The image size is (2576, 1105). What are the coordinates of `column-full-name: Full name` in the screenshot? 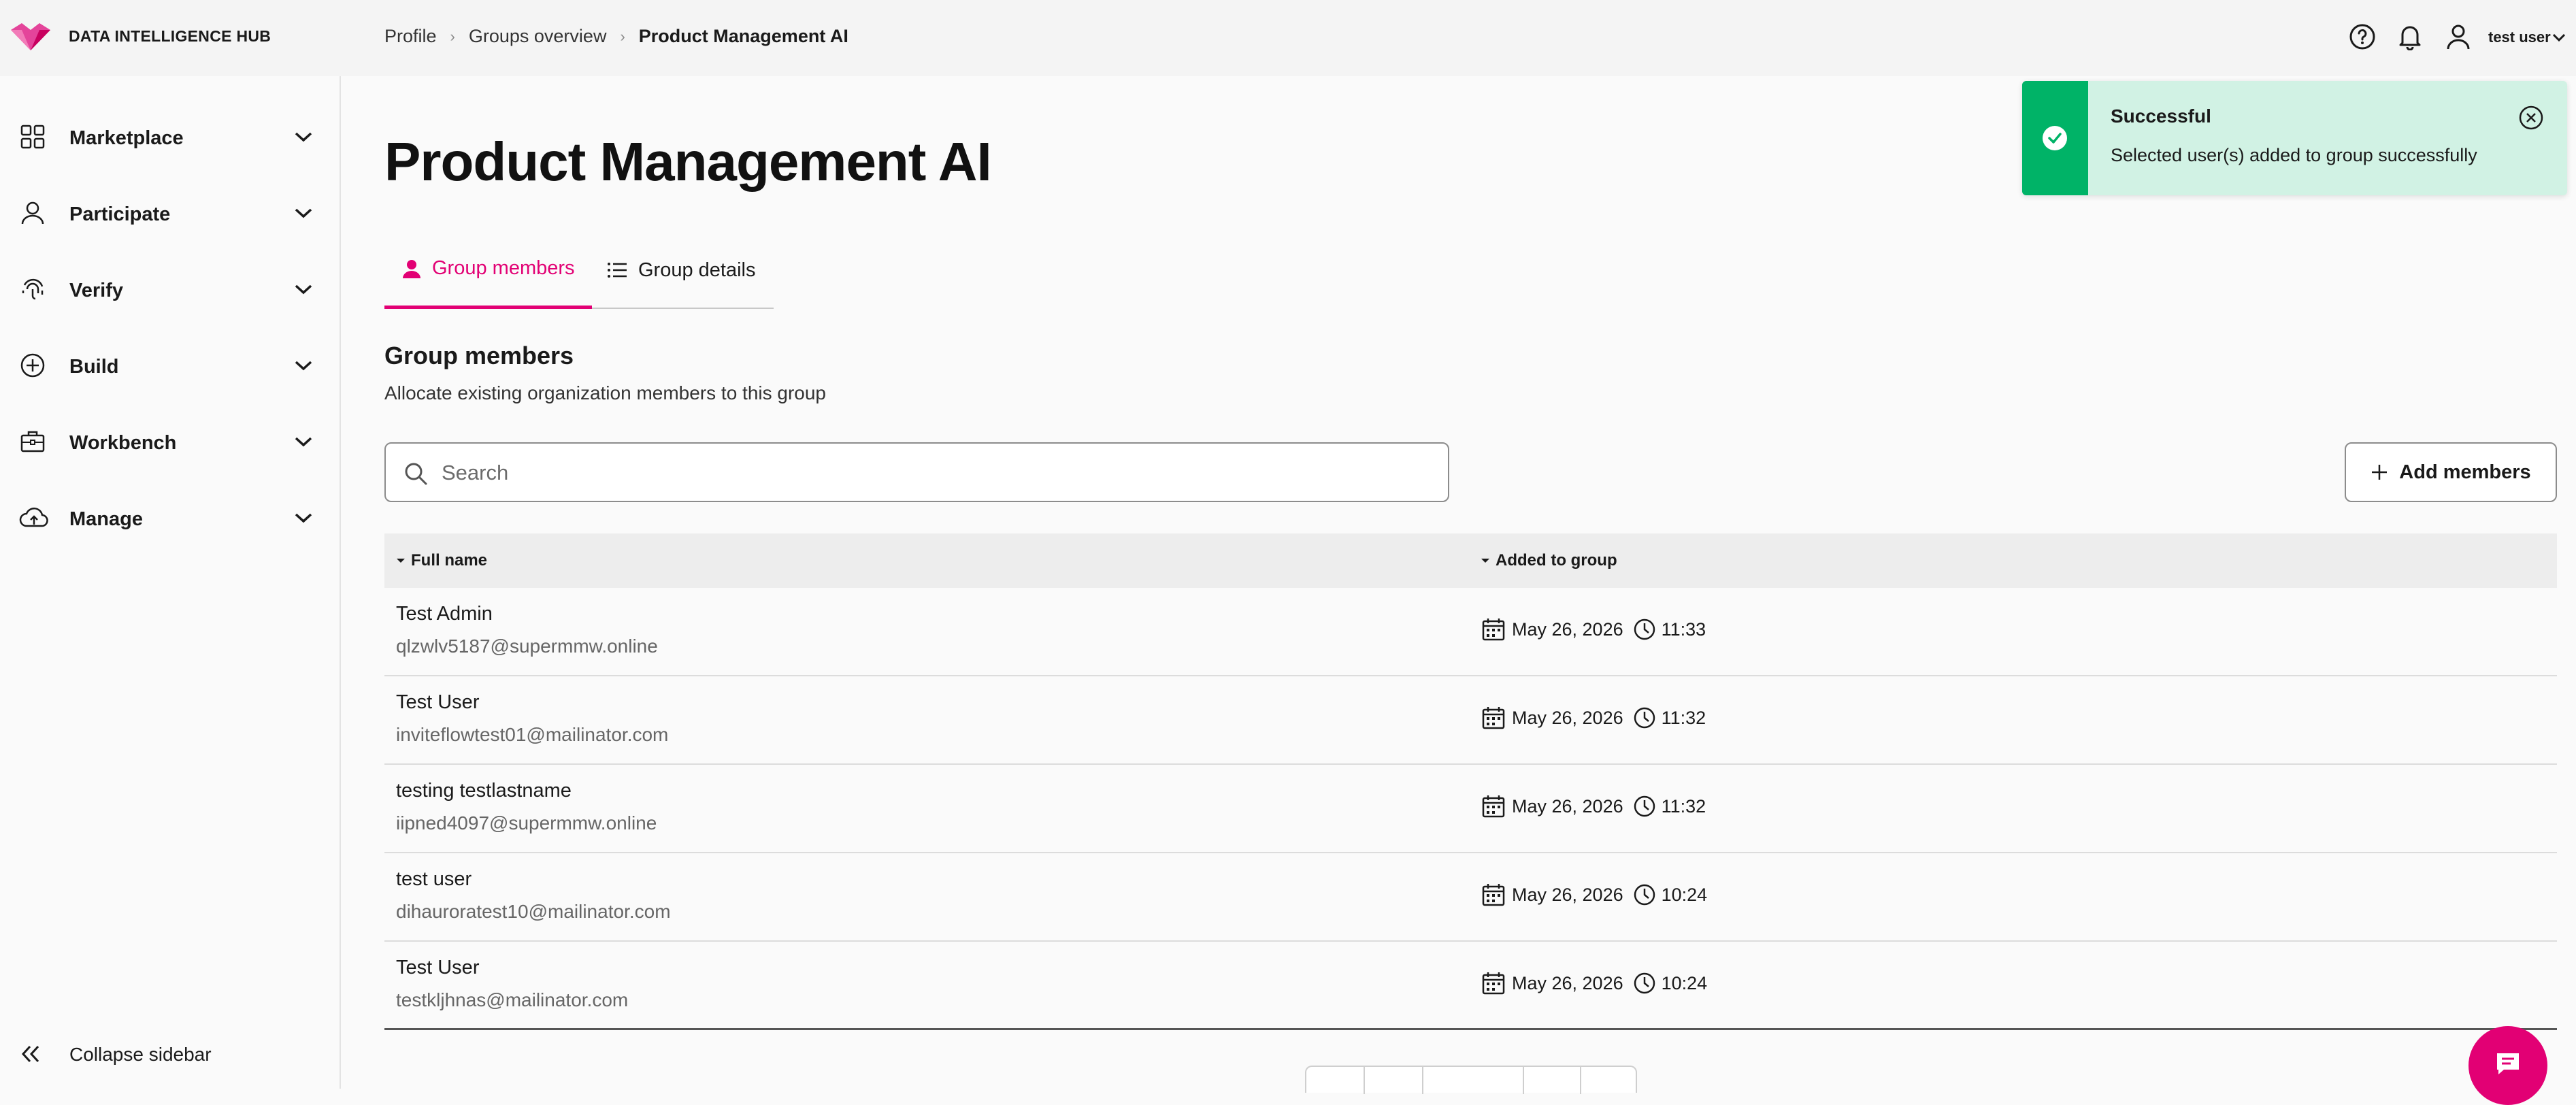 It's located at (442, 560).